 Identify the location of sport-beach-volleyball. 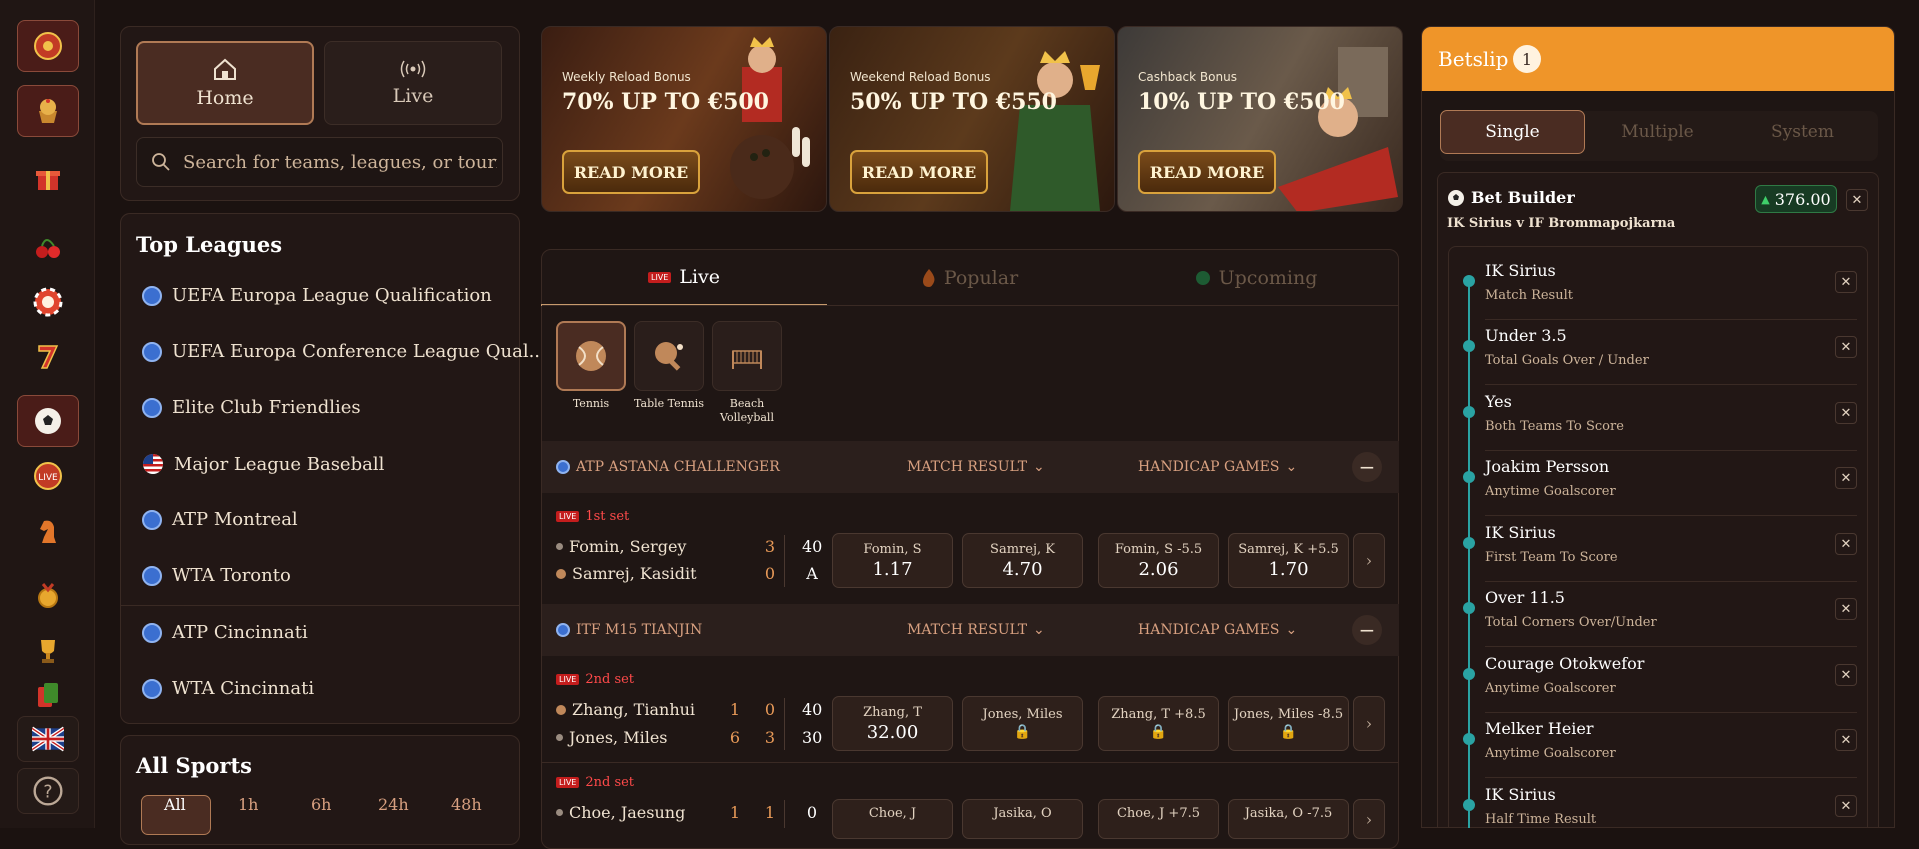
(747, 356).